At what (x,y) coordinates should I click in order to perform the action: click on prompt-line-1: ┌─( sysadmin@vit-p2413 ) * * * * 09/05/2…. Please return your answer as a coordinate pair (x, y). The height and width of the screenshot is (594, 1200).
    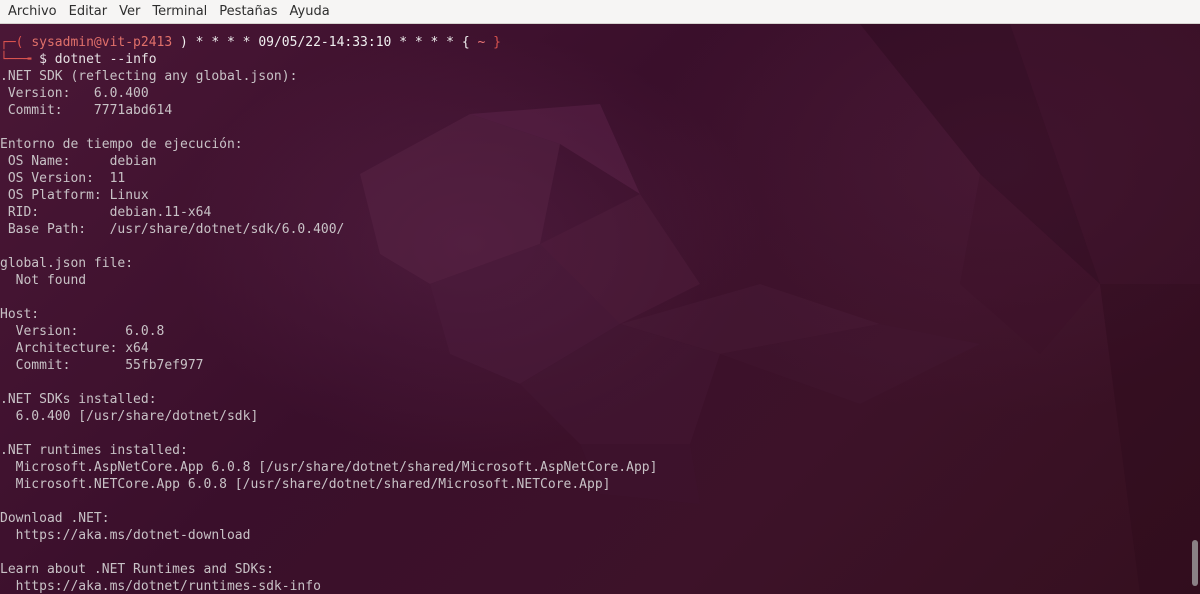
    Looking at the image, I should click on (328, 42).